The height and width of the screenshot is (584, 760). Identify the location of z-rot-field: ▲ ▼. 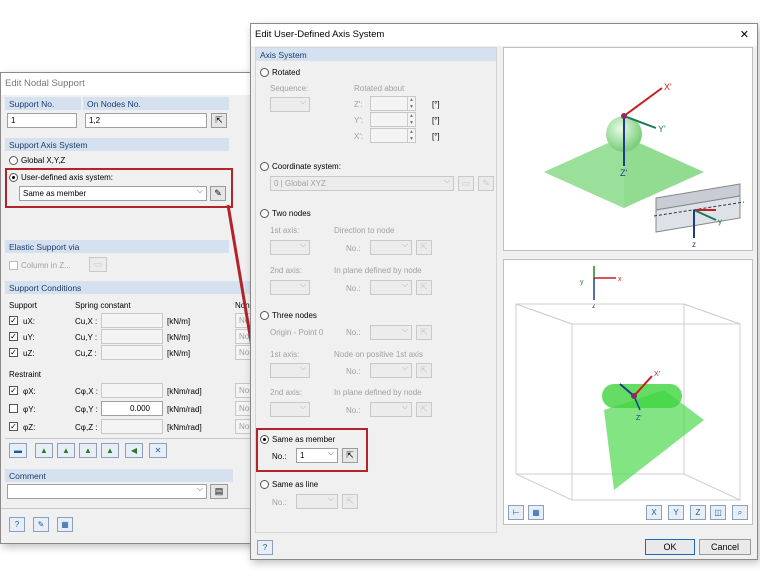
(393, 103).